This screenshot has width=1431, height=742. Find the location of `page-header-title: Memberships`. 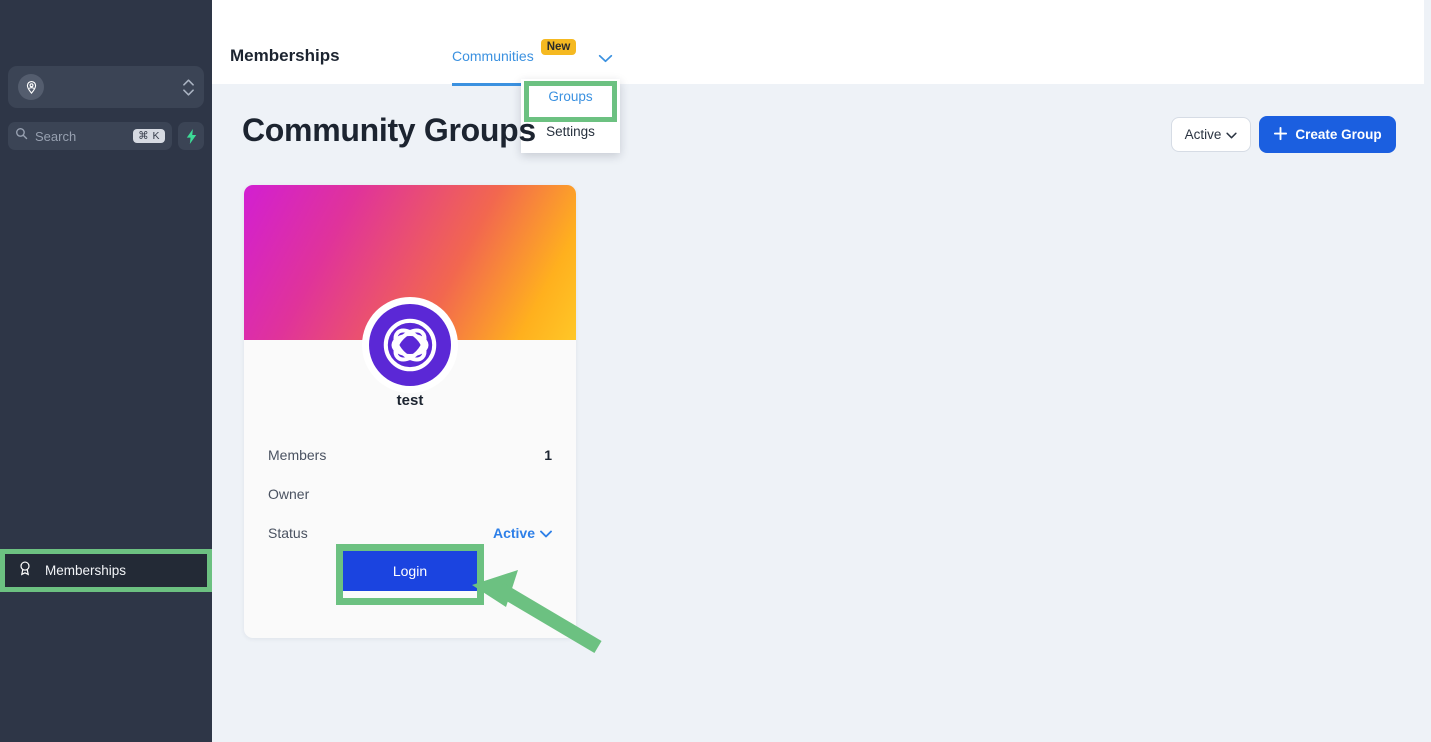

page-header-title: Memberships is located at coordinates (285, 55).